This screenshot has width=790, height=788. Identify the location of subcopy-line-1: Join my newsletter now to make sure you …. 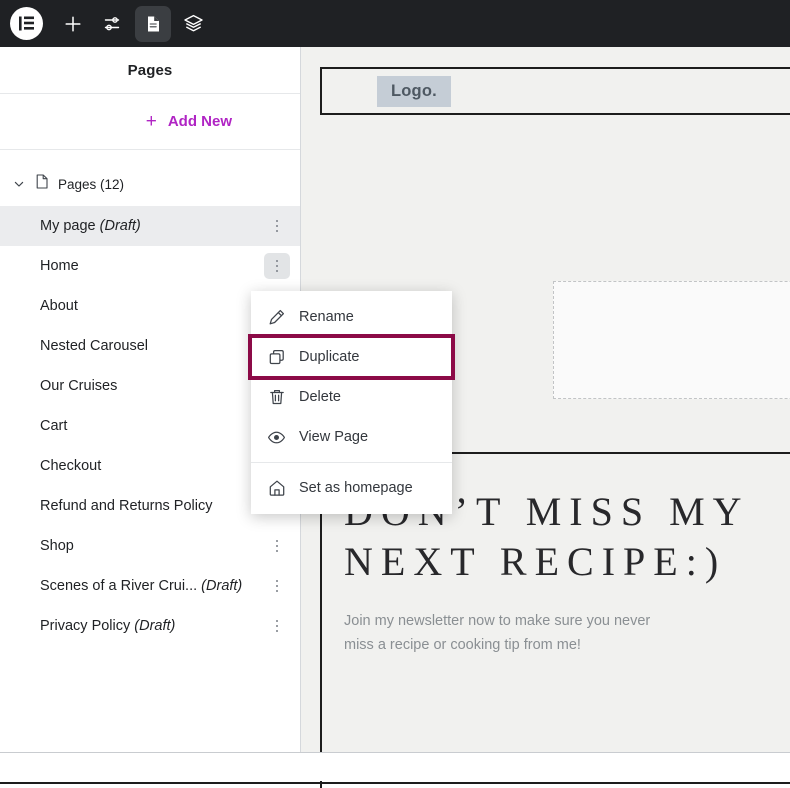
(497, 621).